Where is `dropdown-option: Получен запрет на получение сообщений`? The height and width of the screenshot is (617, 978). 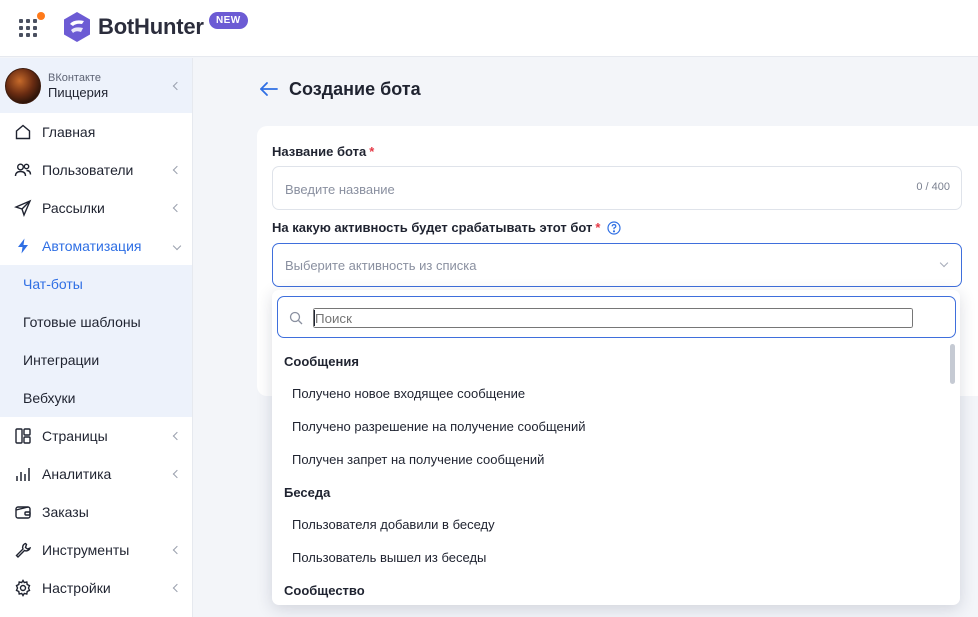 dropdown-option: Получен запрет на получение сообщений is located at coordinates (616, 459).